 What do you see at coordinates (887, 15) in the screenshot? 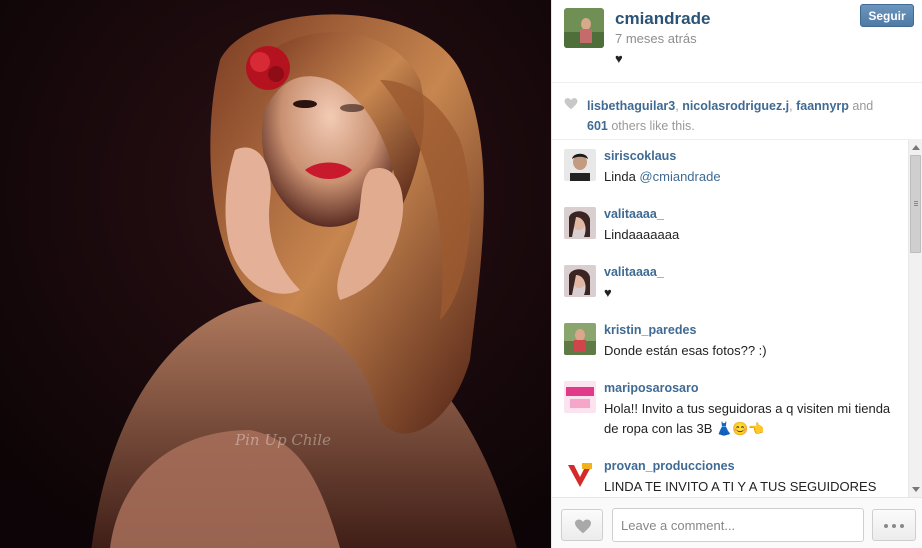
I see `follow-button: Seguir` at bounding box center [887, 15].